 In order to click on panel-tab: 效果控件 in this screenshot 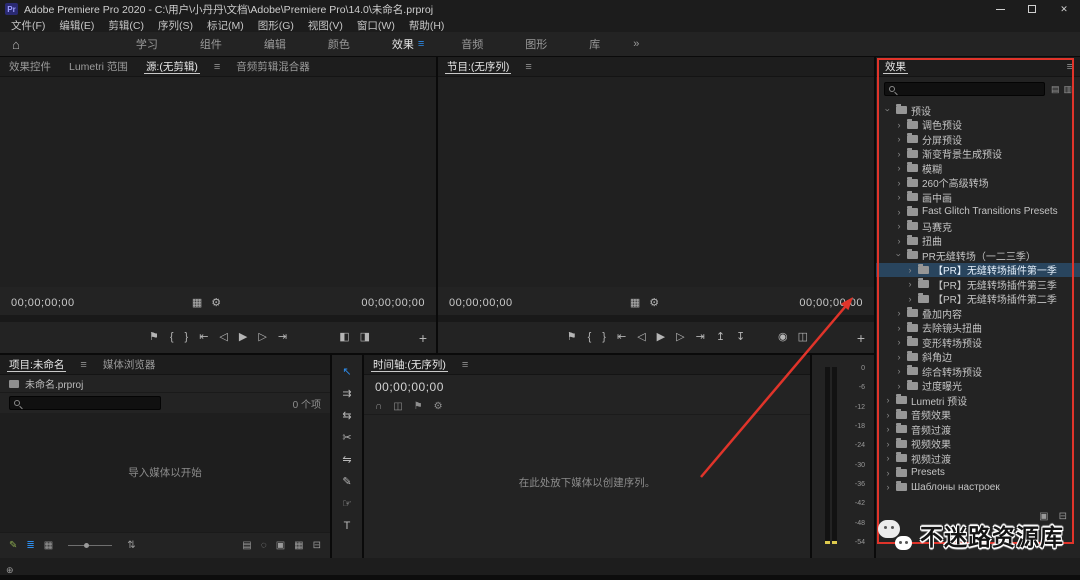, I will do `click(30, 66)`.